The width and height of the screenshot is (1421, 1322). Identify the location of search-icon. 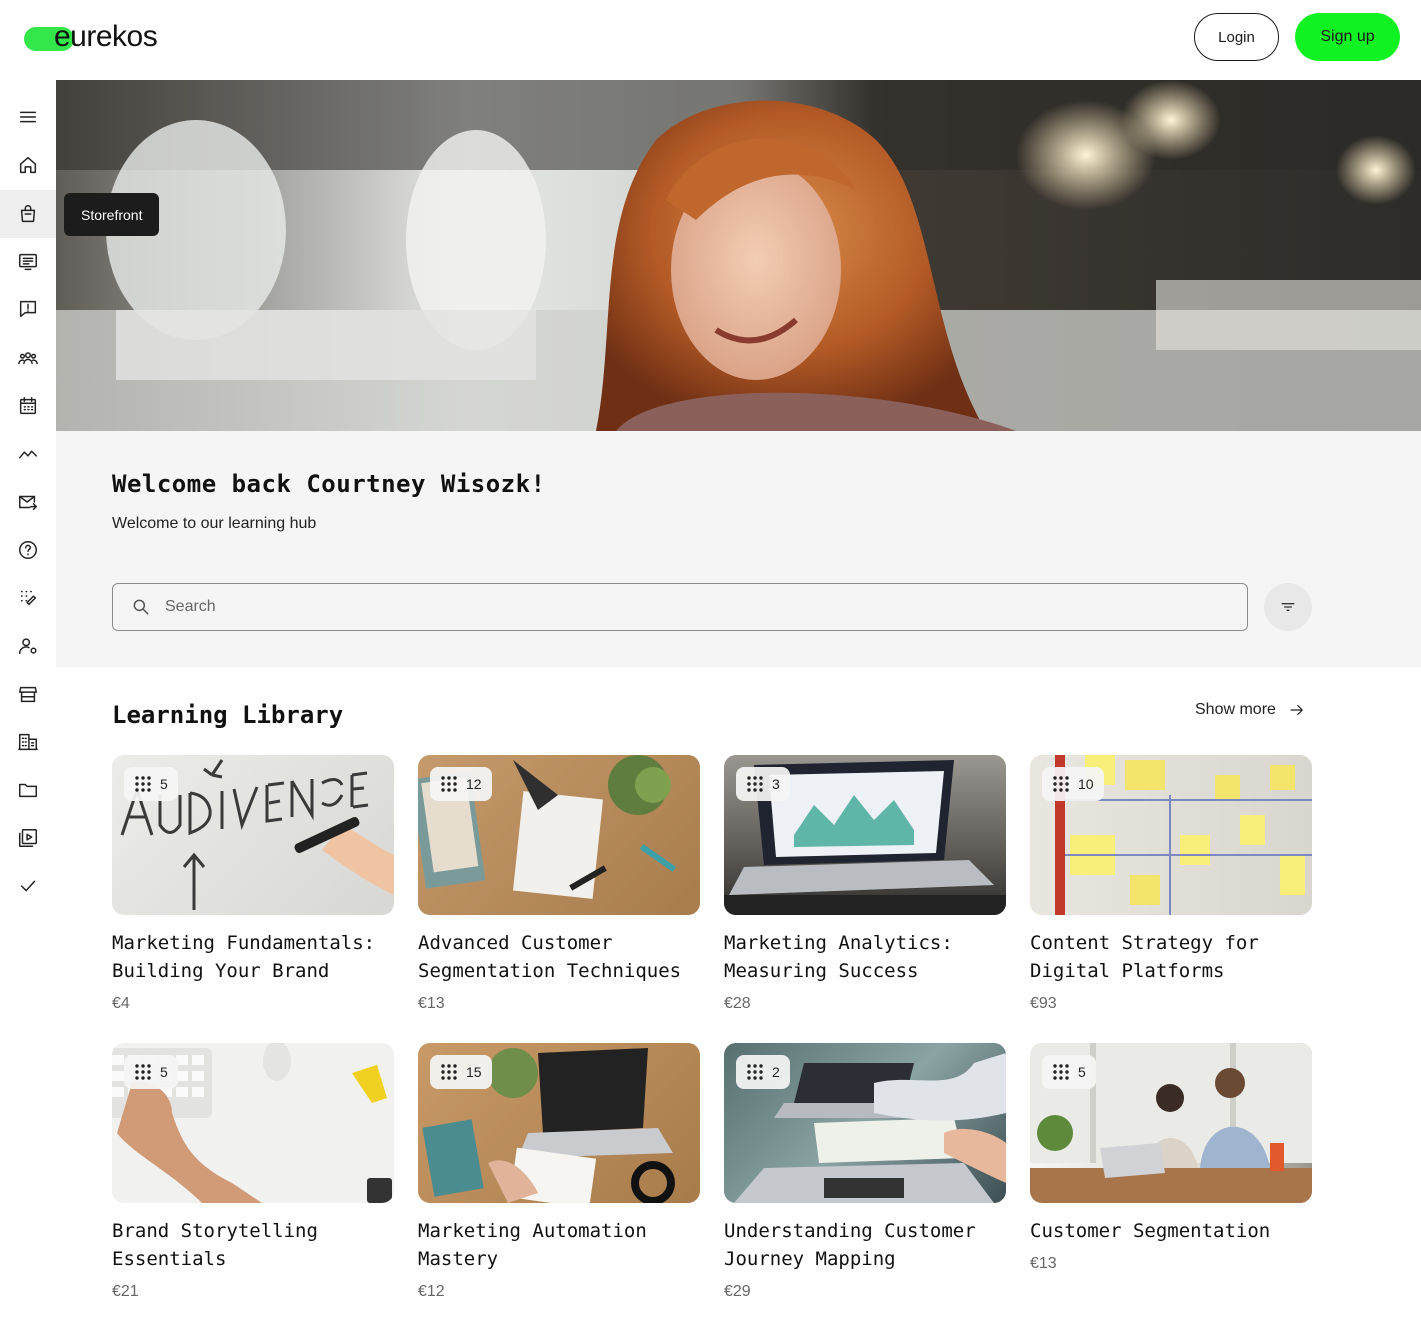
(141, 607).